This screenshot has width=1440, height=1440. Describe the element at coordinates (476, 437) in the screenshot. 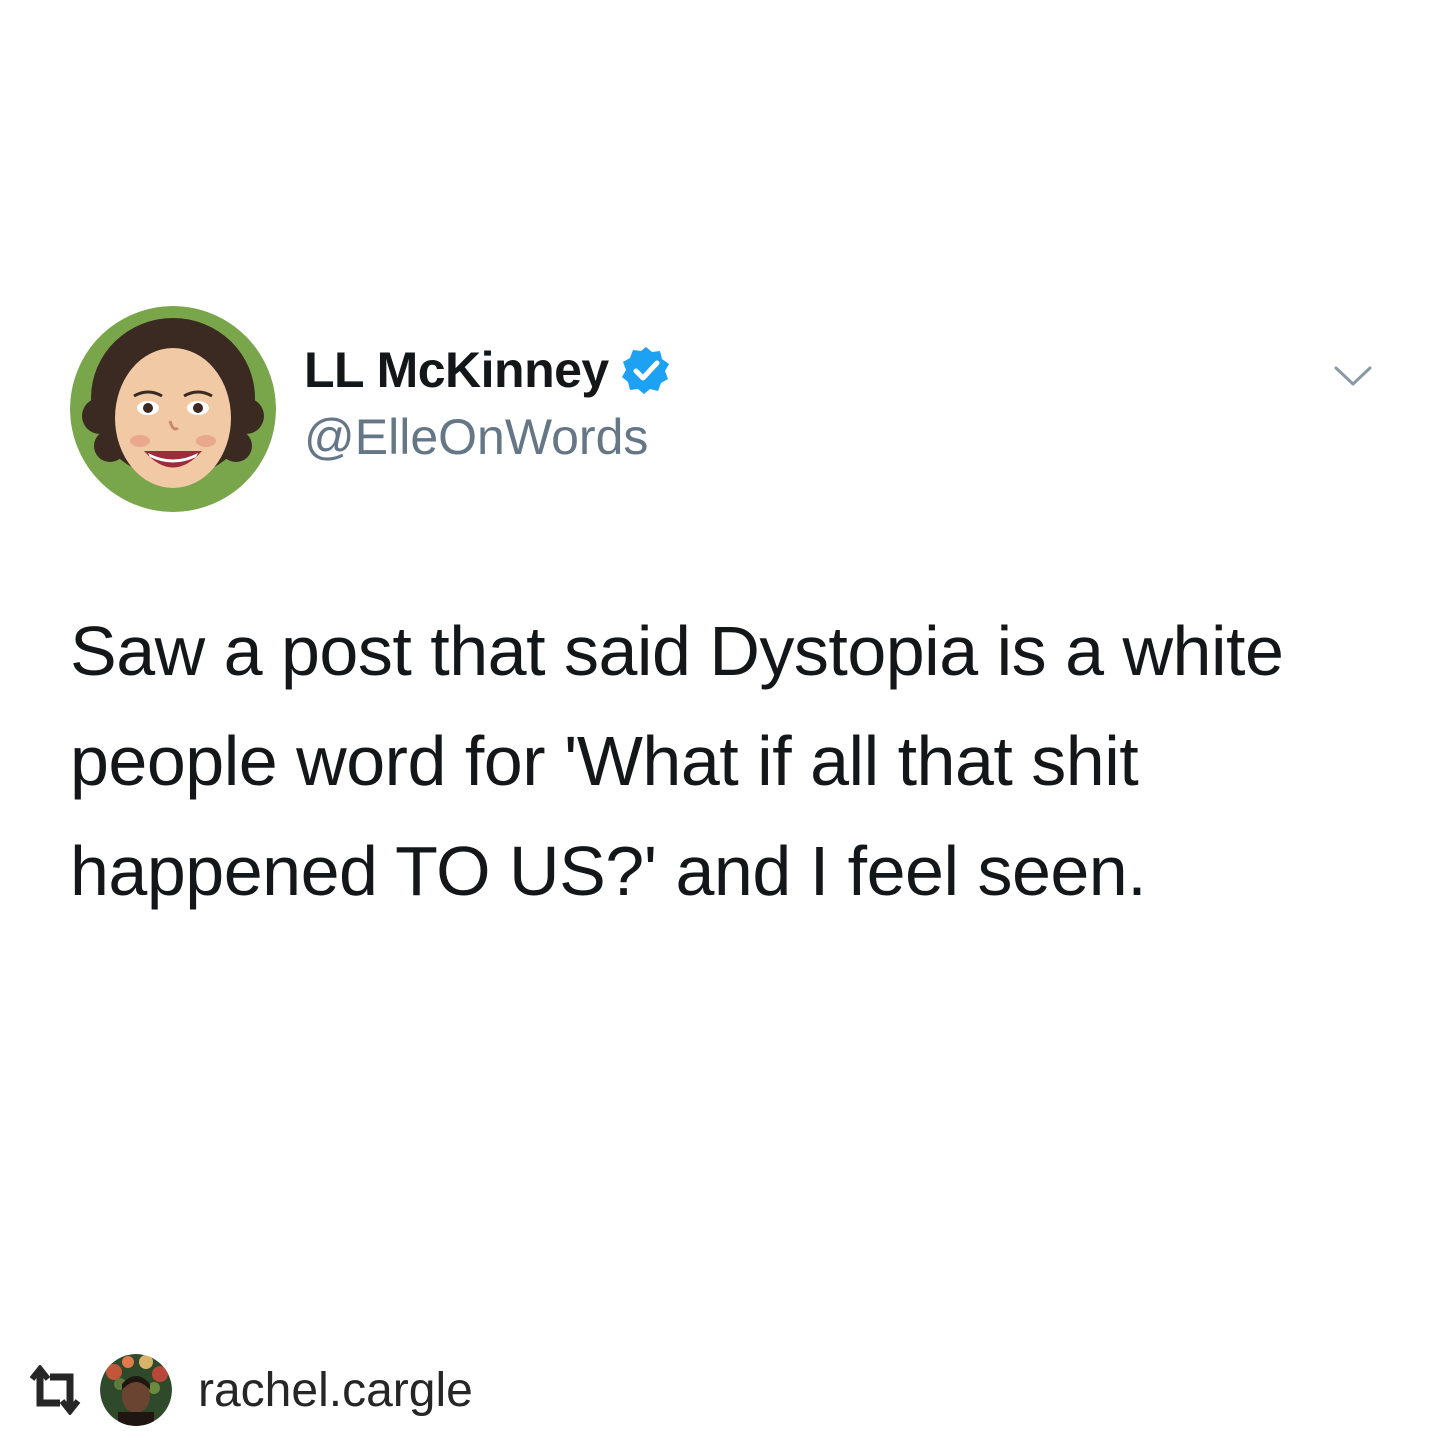

I see `user-handle: @ElleOnWords` at that location.